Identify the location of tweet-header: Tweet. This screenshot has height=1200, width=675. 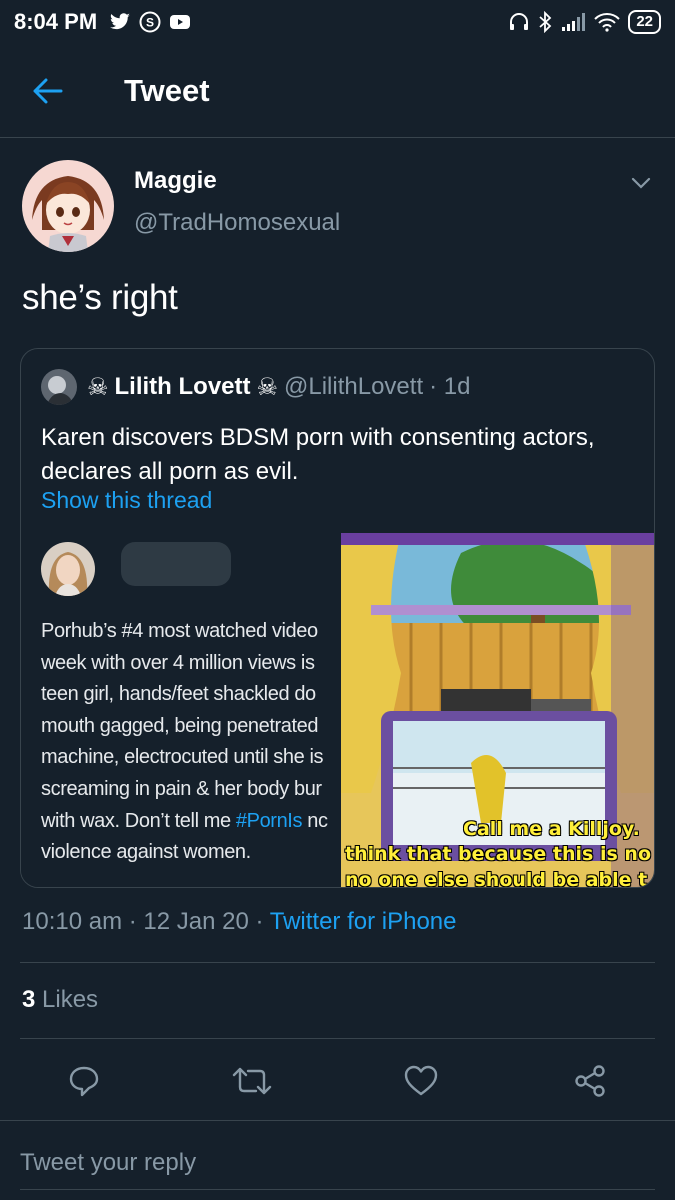
(337, 91).